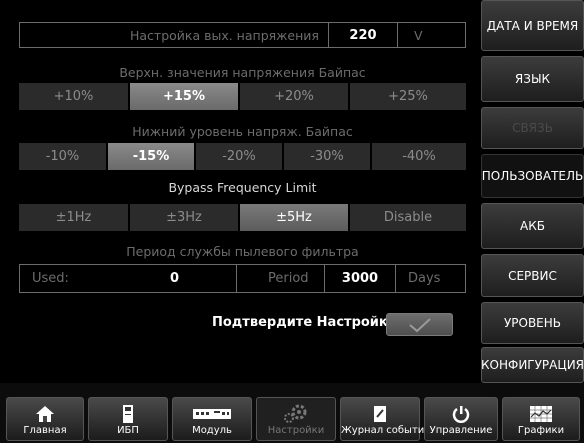 Image resolution: width=584 pixels, height=443 pixels. I want to click on output-voltage-unit: V, so click(418, 35).